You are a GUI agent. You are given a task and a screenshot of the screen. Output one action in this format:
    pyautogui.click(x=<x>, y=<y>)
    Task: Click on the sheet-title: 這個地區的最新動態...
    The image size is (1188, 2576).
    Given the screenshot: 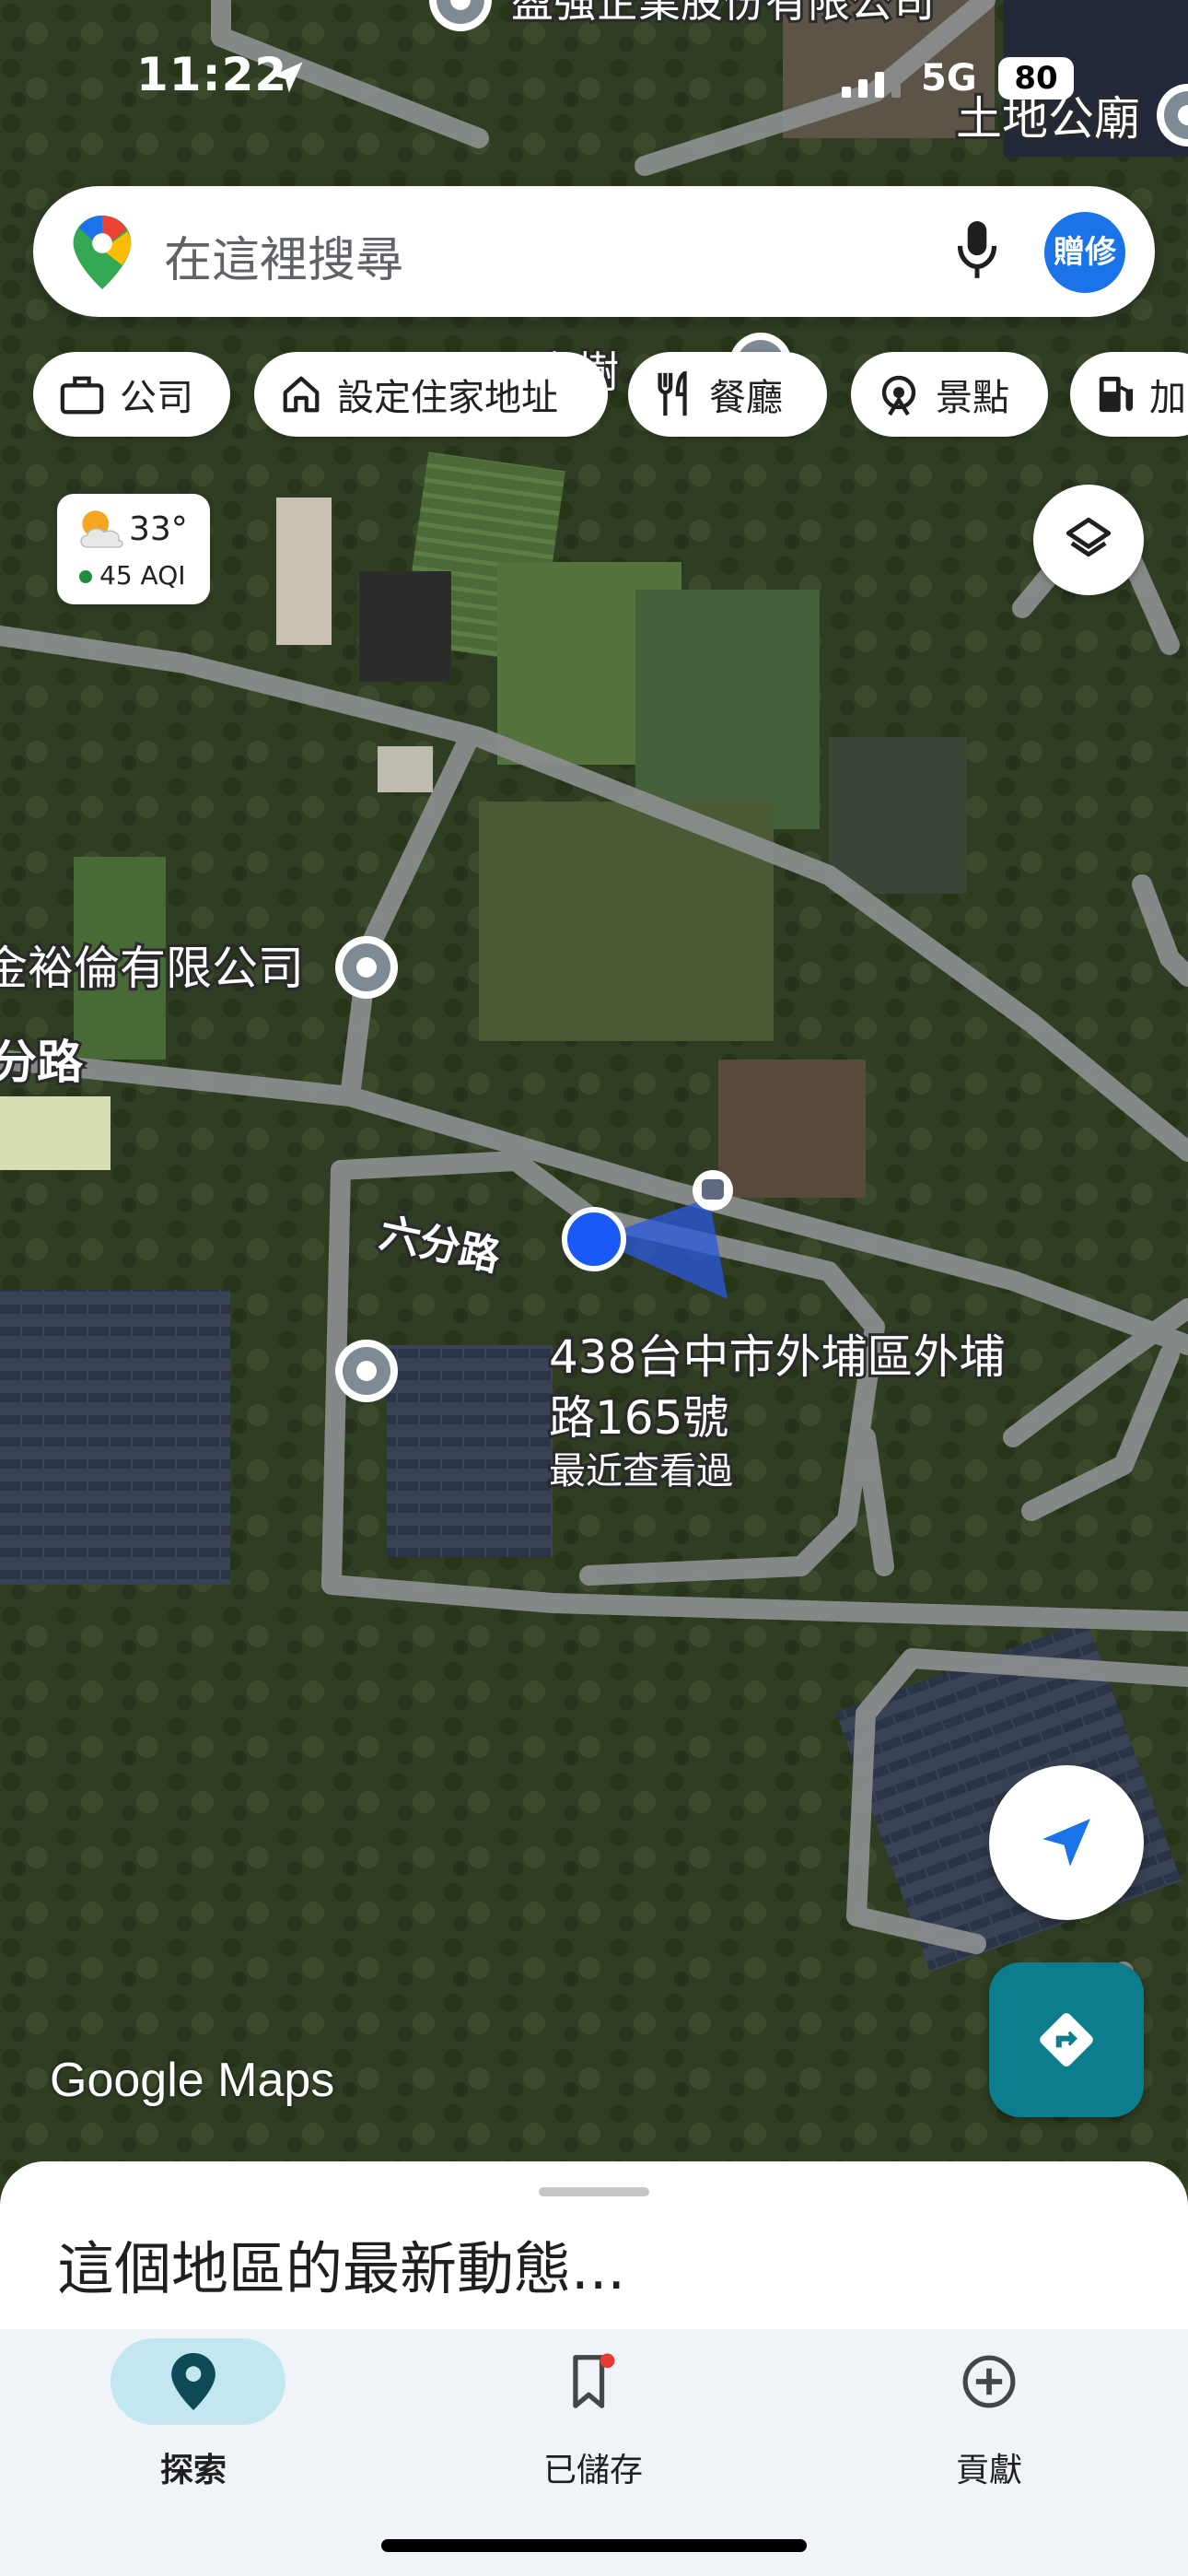 What is the action you would take?
    pyautogui.click(x=341, y=2268)
    